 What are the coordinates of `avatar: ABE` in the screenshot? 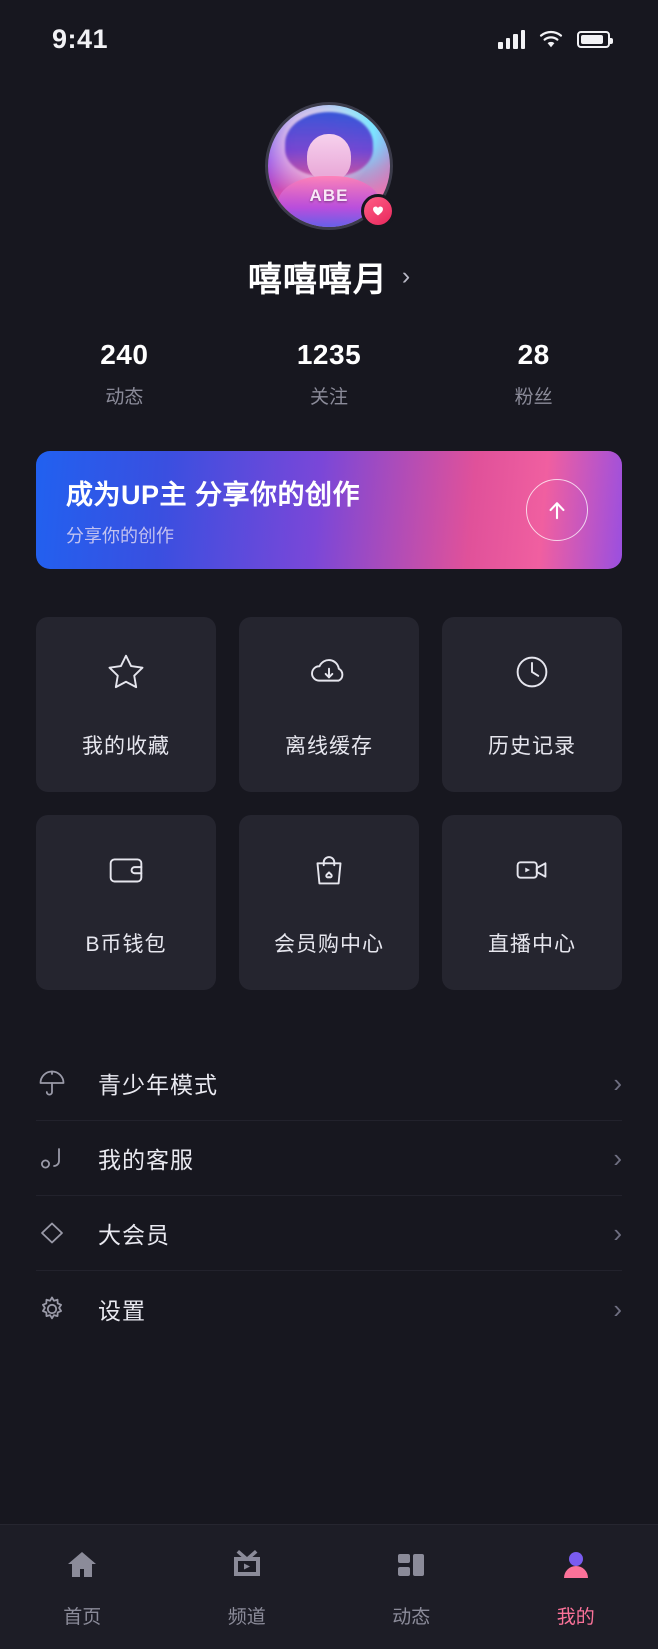 It's located at (330, 166).